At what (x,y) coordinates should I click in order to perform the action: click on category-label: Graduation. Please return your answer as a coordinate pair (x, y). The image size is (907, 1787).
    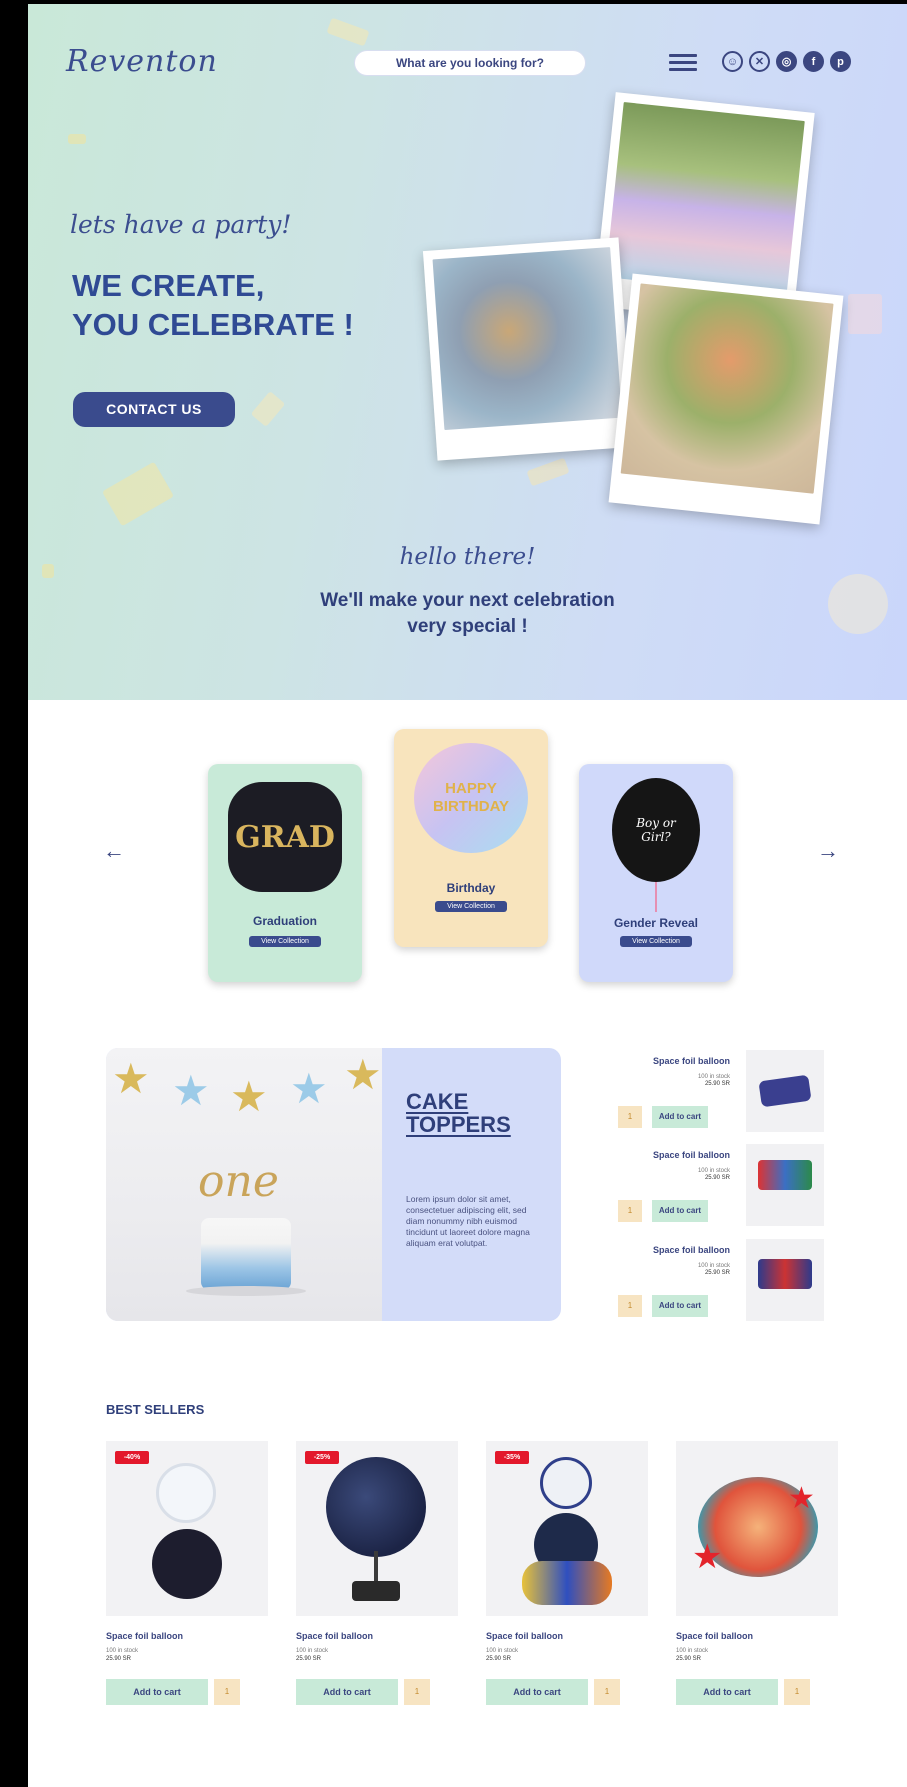
    Looking at the image, I should click on (284, 921).